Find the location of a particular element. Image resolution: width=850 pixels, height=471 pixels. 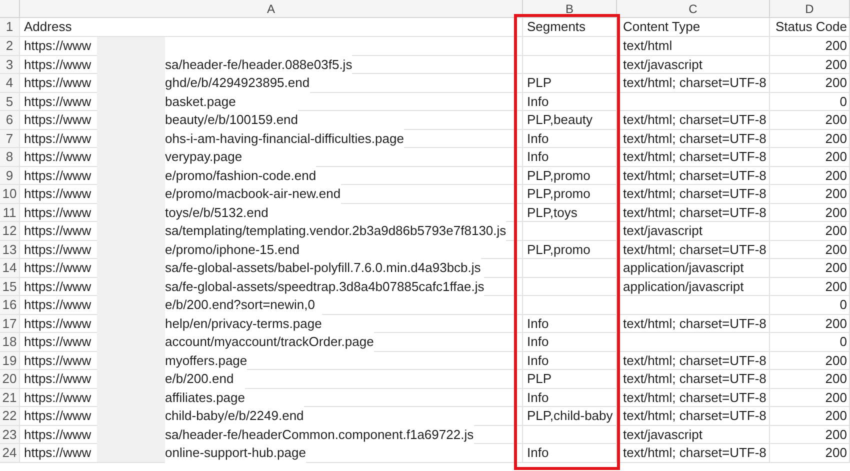

column-header: D is located at coordinates (809, 9).